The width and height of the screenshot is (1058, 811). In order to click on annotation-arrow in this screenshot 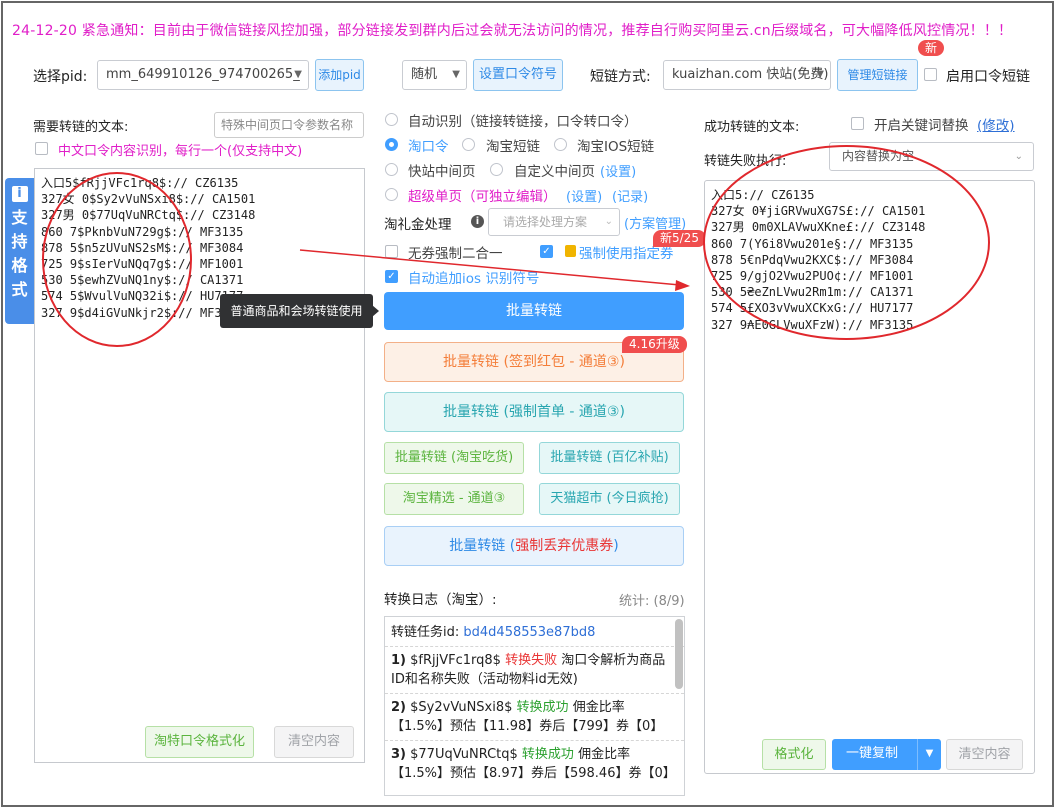, I will do `click(494, 270)`.